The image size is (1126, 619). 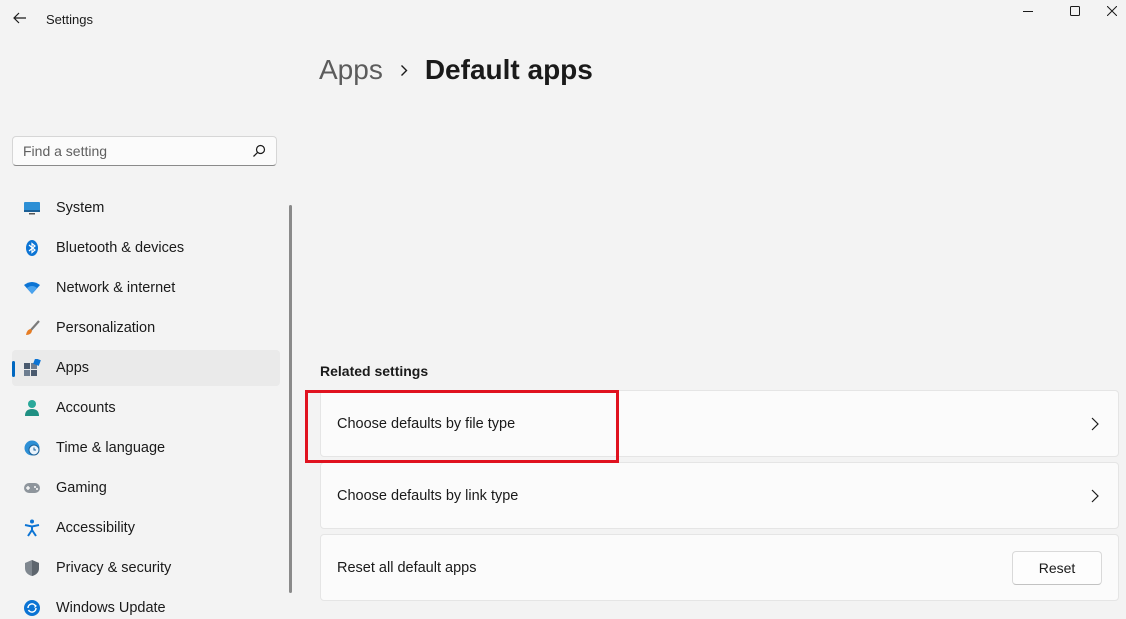 I want to click on sidebar-item-personalization: Personalization, so click(x=146, y=328).